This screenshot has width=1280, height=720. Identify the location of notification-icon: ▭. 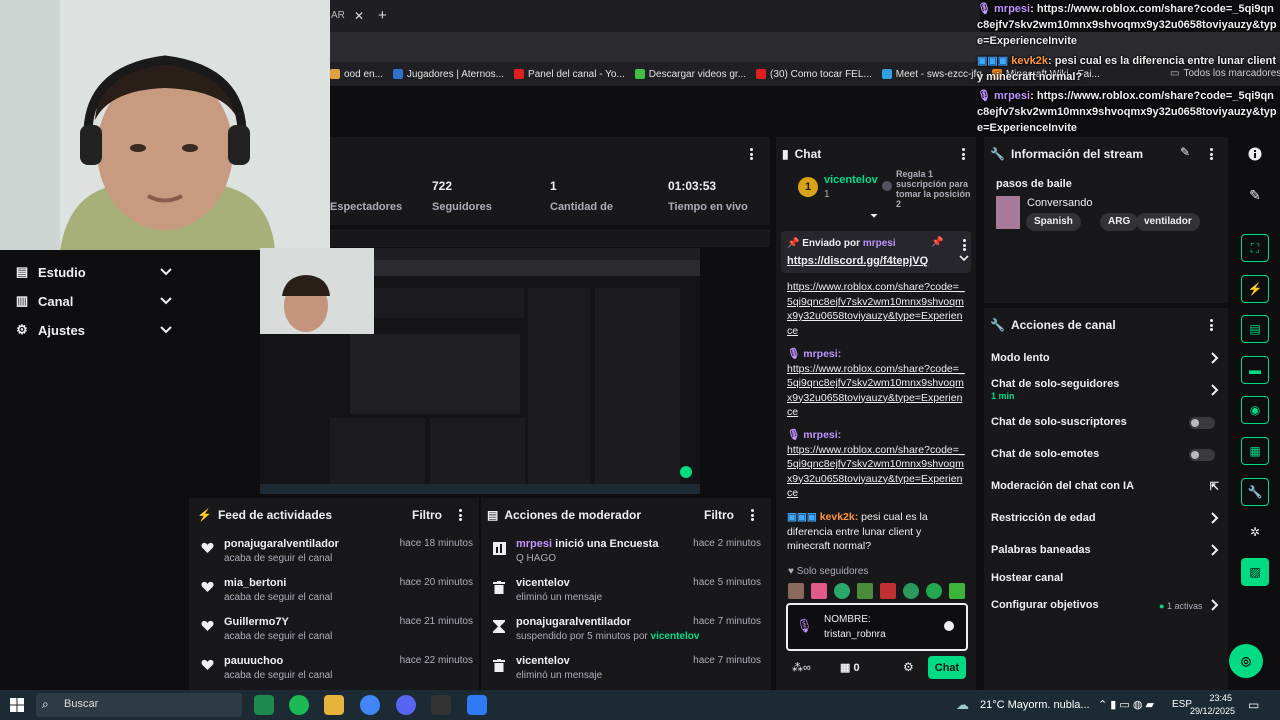
(1253, 705).